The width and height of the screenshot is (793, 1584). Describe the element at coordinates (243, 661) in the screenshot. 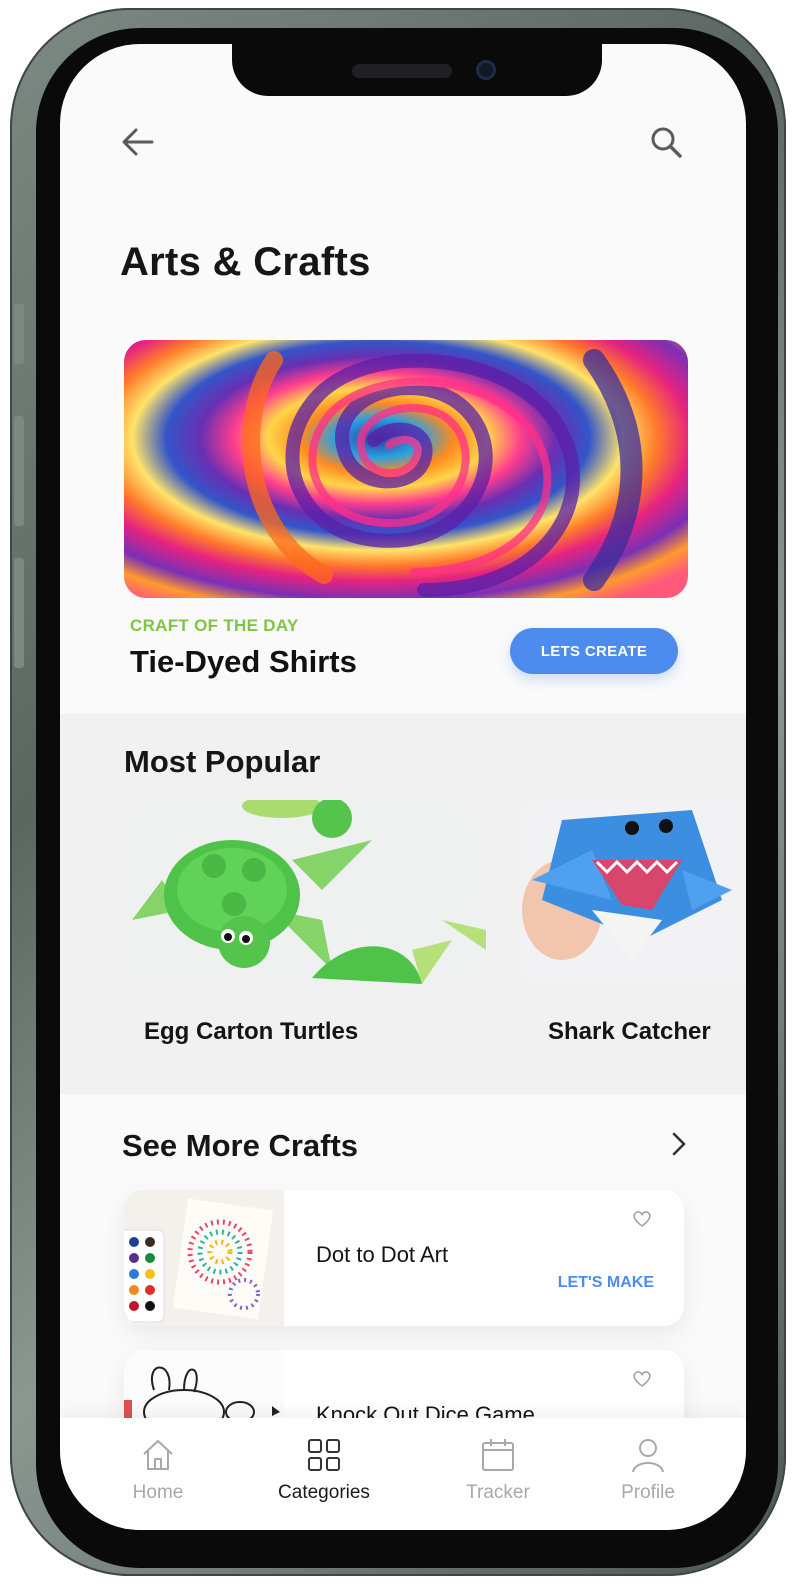

I see `featured-craft-name: Tie-Dyed Shirts` at that location.